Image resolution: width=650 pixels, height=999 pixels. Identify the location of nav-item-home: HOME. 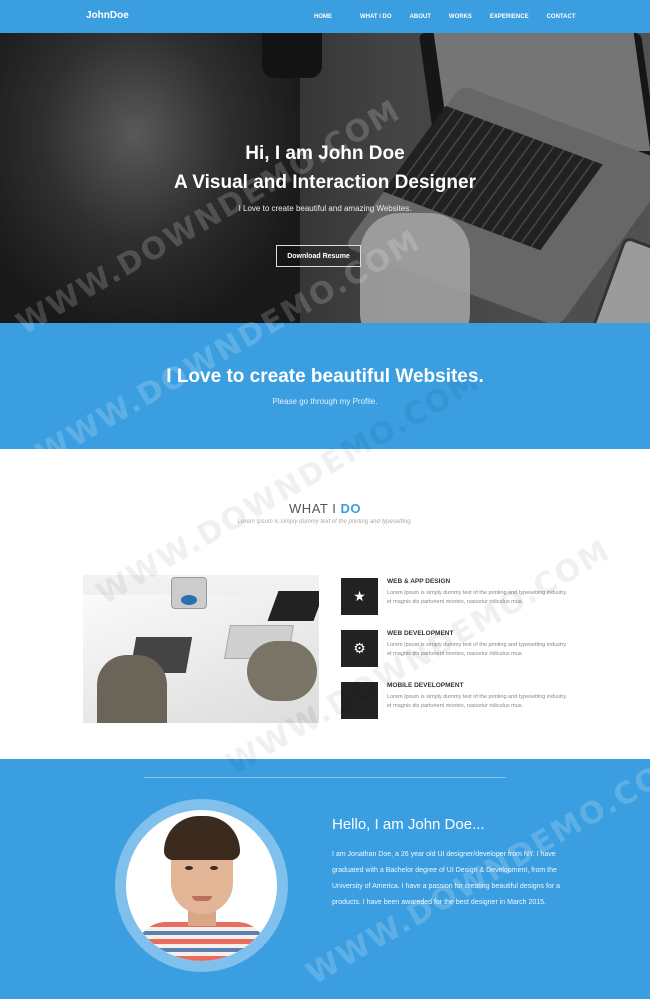
(323, 17).